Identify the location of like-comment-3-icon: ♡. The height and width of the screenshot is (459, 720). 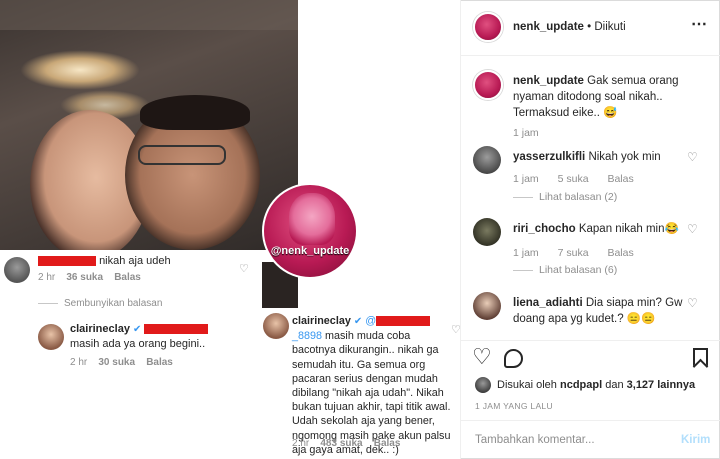
(692, 303).